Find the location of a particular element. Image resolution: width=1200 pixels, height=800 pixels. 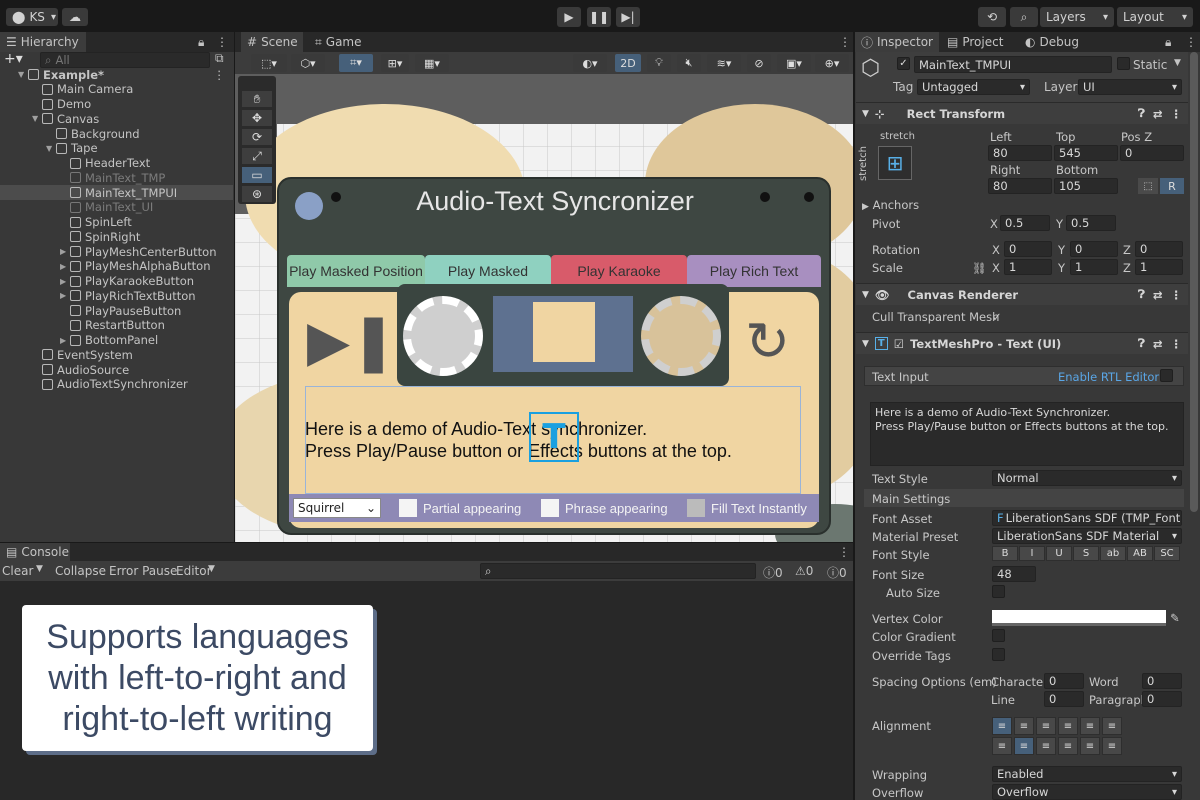

anchors-foldout: ▶ Anchors is located at coordinates (890, 205).